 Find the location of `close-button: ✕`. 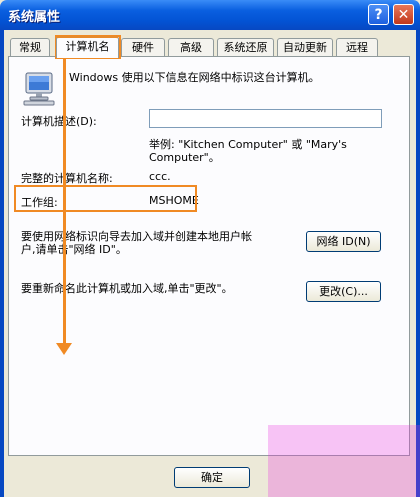

close-button: ✕ is located at coordinates (403, 14).